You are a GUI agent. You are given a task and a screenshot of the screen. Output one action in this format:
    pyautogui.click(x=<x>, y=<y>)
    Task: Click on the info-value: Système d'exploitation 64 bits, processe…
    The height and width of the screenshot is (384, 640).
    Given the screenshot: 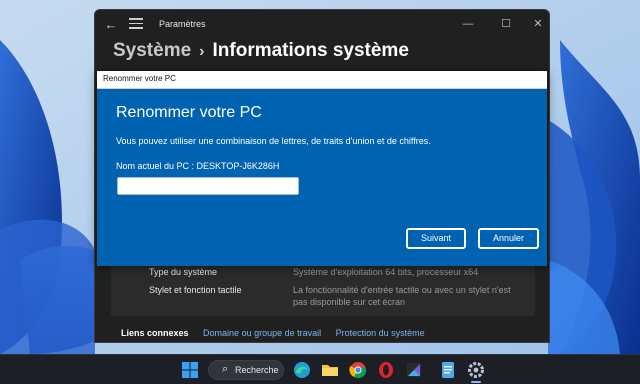 What is the action you would take?
    pyautogui.click(x=386, y=272)
    